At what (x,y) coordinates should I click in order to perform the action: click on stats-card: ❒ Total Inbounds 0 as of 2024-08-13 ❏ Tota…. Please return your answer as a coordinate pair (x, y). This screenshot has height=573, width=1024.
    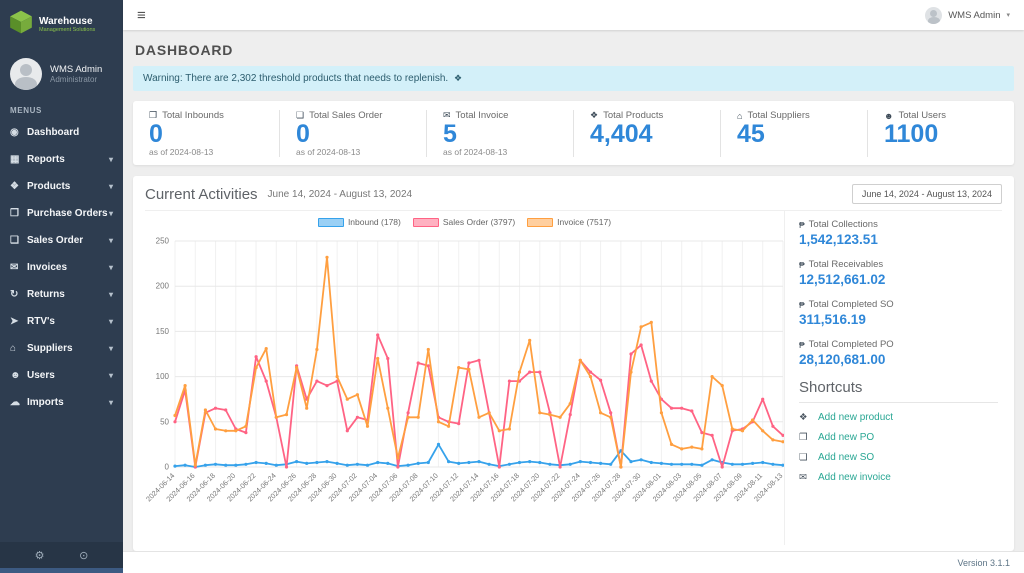
    Looking at the image, I should click on (573, 133).